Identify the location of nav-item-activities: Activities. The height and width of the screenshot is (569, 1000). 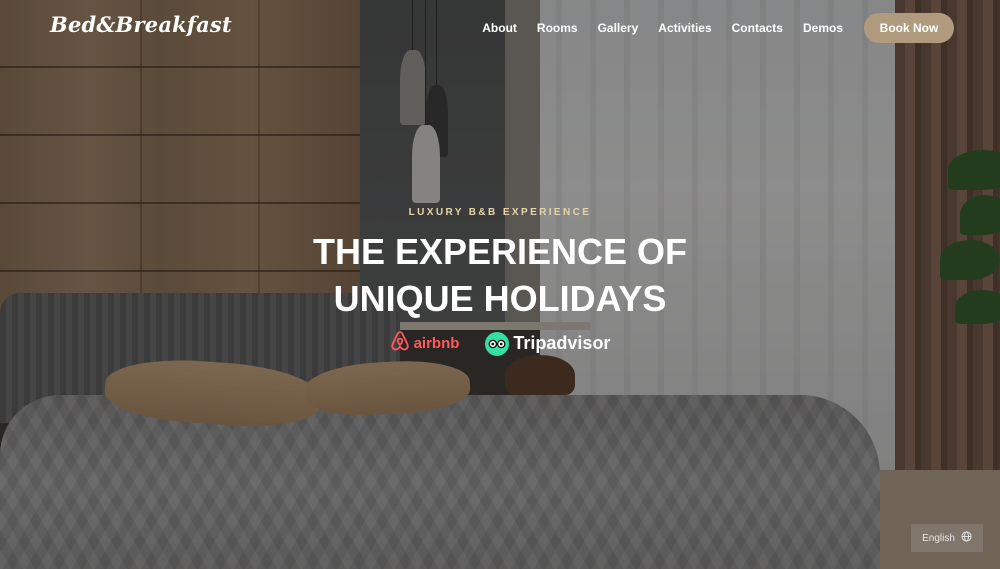
(684, 28).